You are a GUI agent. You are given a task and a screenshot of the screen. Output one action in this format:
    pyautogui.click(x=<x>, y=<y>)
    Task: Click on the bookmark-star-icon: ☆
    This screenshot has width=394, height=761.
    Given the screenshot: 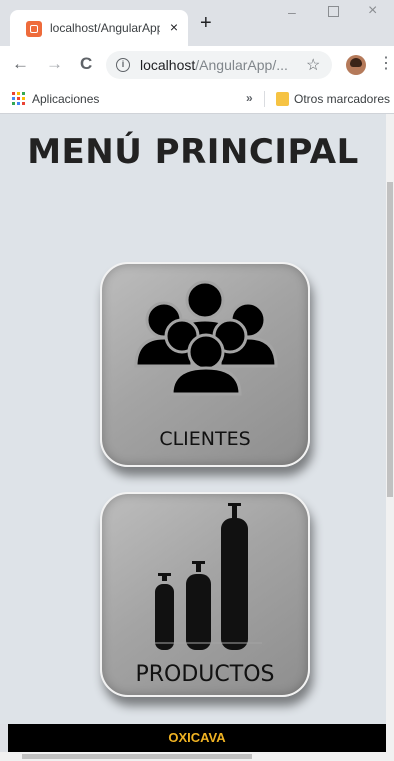 What is the action you would take?
    pyautogui.click(x=313, y=65)
    